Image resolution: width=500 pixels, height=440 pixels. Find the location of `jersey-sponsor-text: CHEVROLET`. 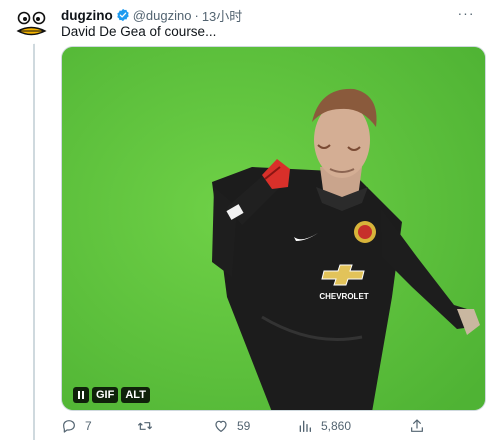

jersey-sponsor-text: CHEVROLET is located at coordinates (343, 296).